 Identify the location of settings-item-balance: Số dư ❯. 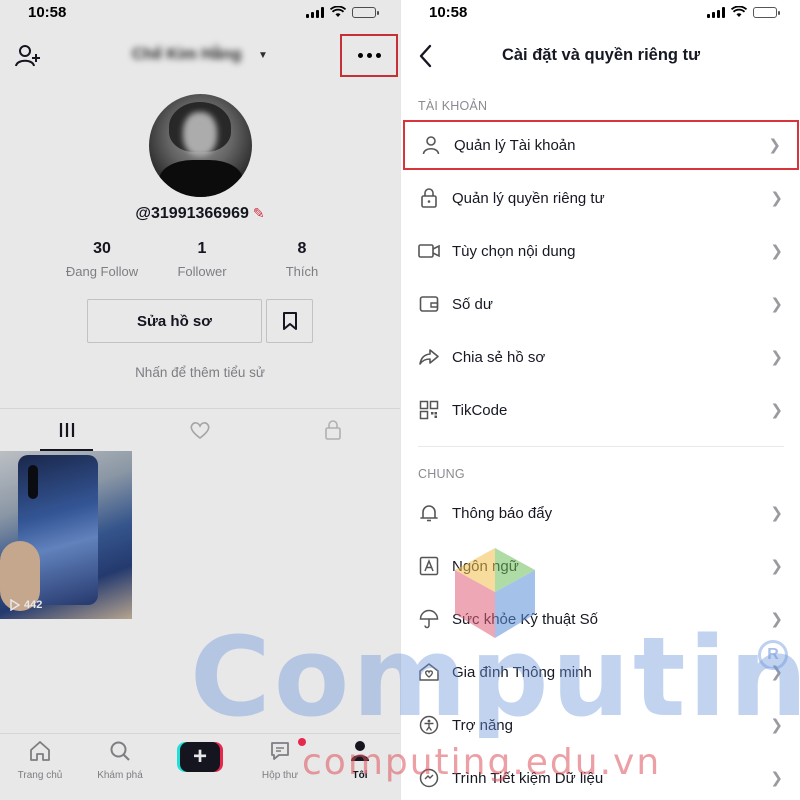
(600, 304).